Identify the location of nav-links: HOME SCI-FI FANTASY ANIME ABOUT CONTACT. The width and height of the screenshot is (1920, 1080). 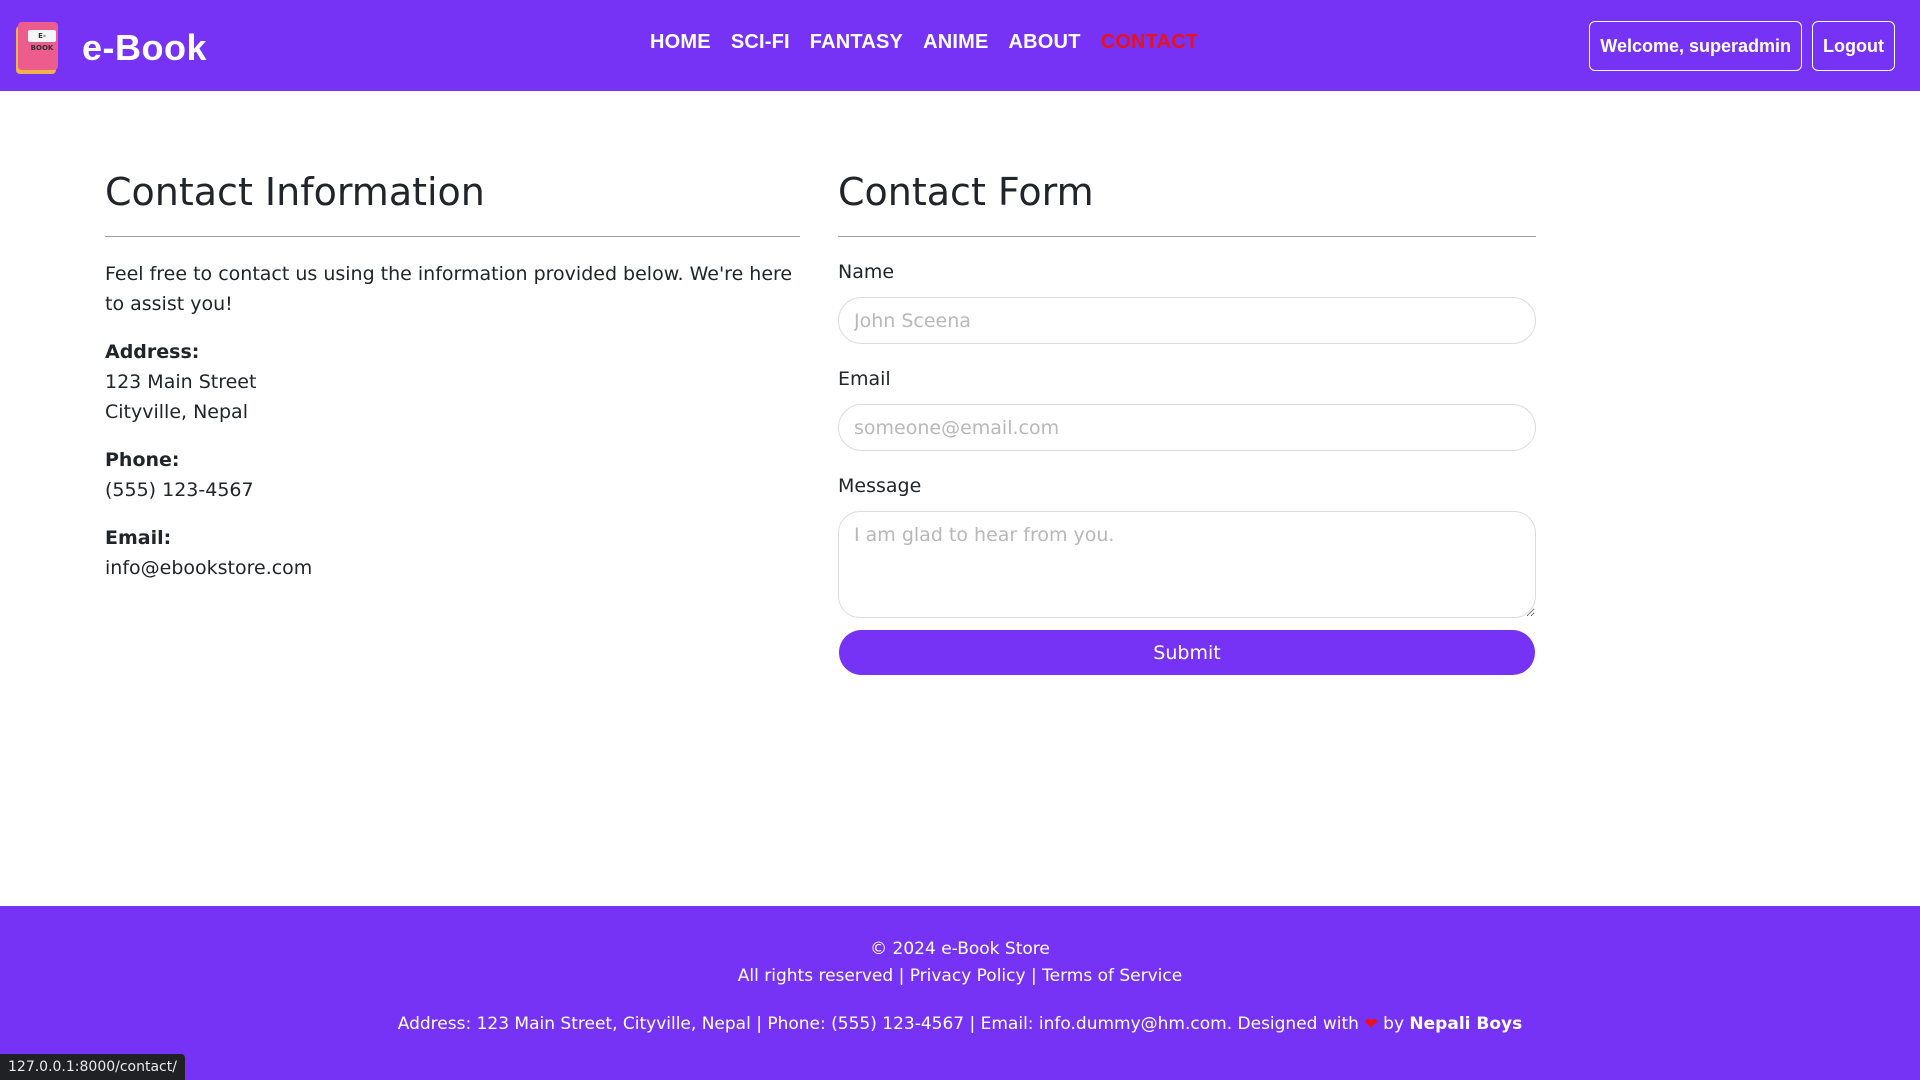
(934, 42).